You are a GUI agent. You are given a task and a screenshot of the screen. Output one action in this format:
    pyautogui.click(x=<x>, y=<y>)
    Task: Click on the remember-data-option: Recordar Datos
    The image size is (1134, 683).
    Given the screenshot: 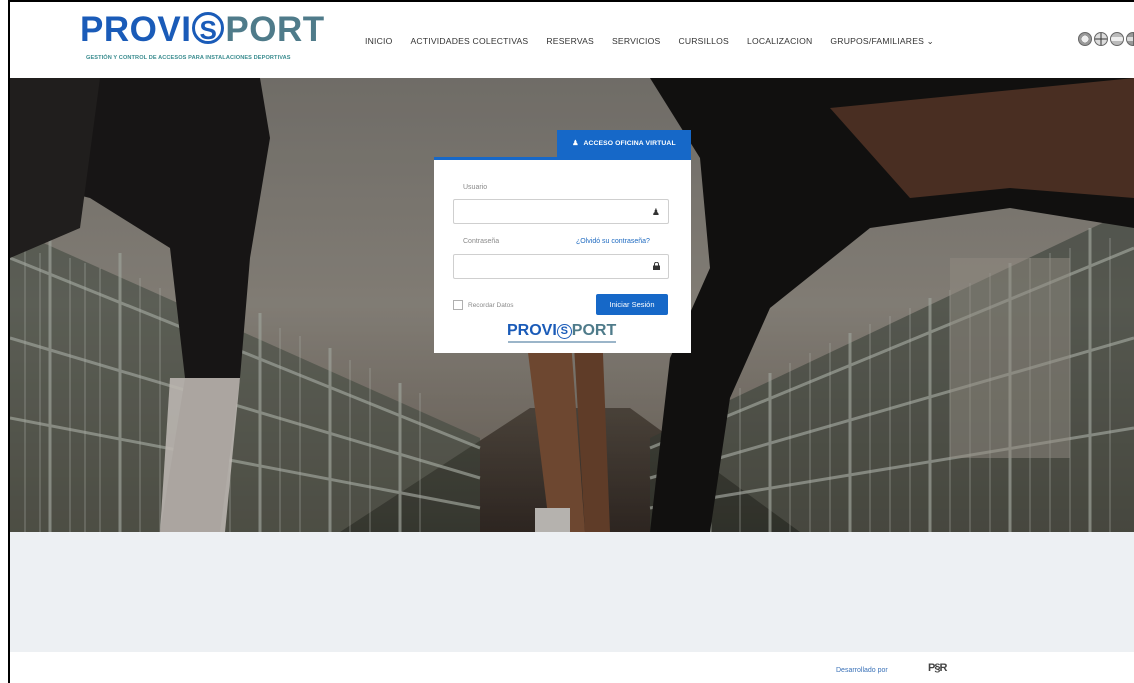 What is the action you would take?
    pyautogui.click(x=483, y=305)
    